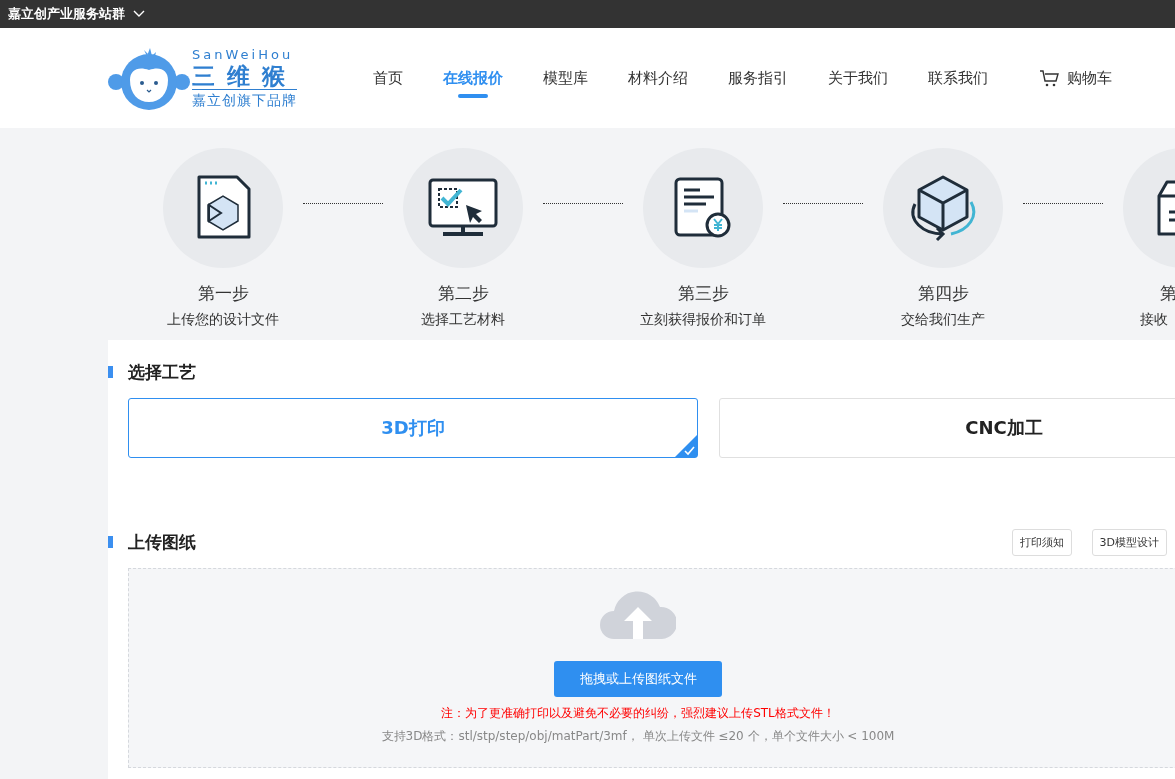  Describe the element at coordinates (703, 208) in the screenshot. I see `quote-document-icon` at that location.